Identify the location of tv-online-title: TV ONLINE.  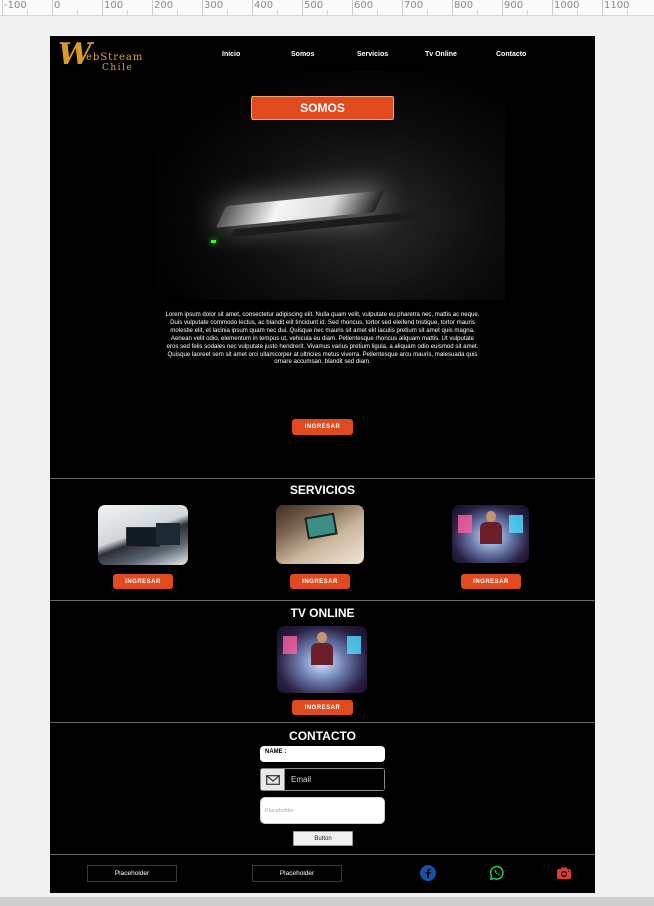
(322, 613).